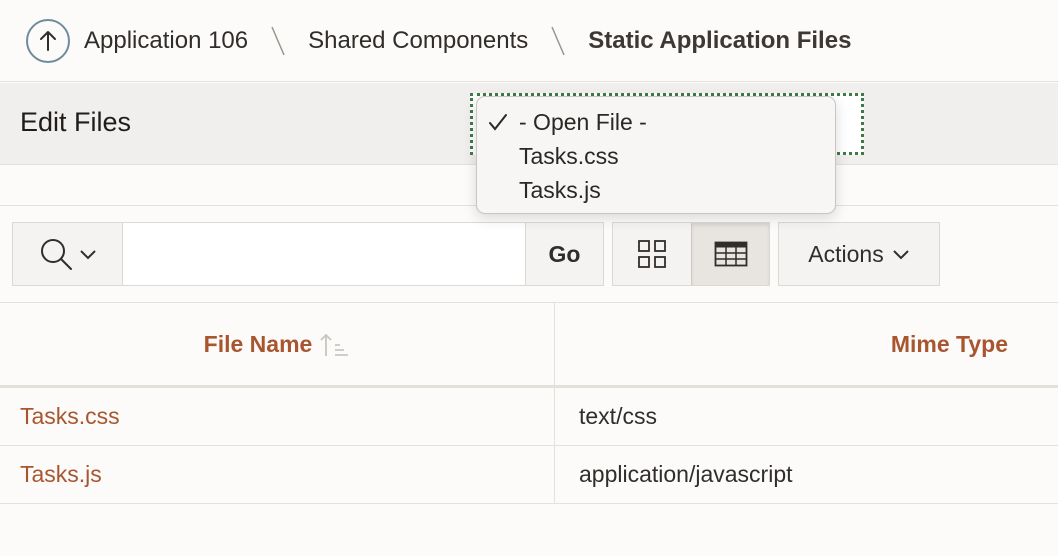 This screenshot has width=1058, height=556. What do you see at coordinates (656, 190) in the screenshot?
I see `dropdown-option-tasks-js: Tasks.js` at bounding box center [656, 190].